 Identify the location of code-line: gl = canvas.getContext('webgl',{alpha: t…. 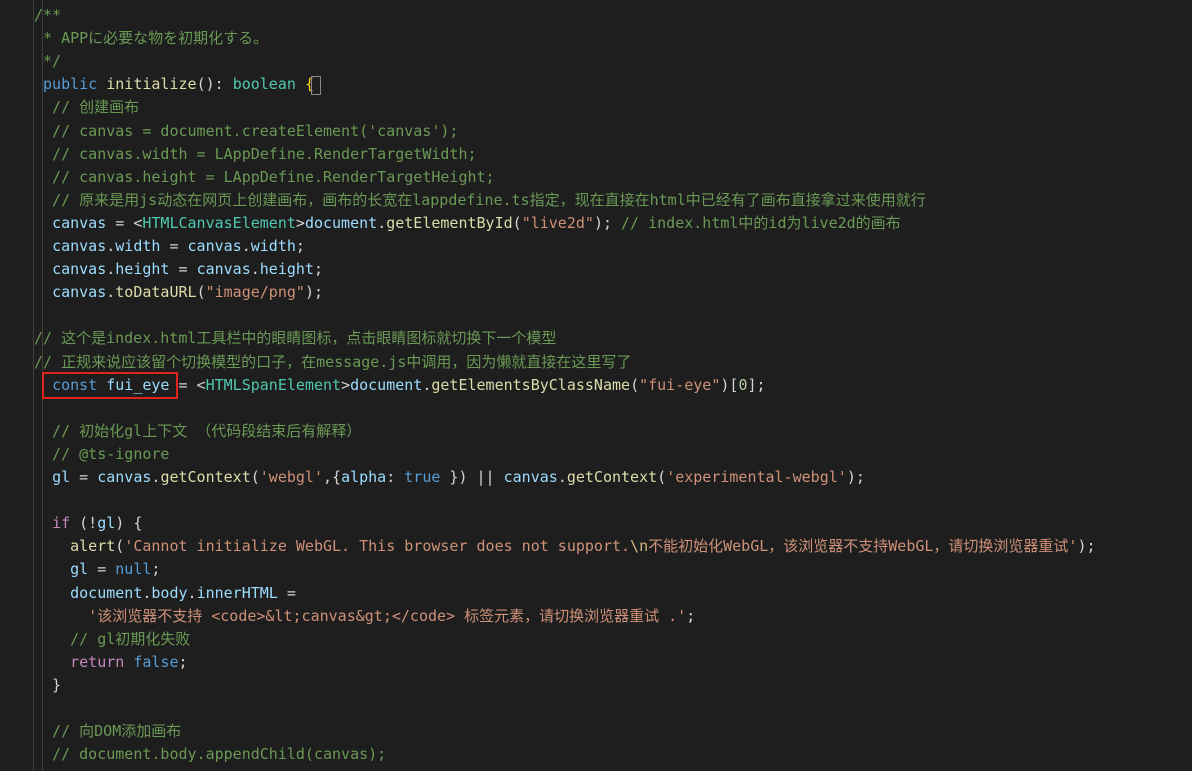
(596, 477).